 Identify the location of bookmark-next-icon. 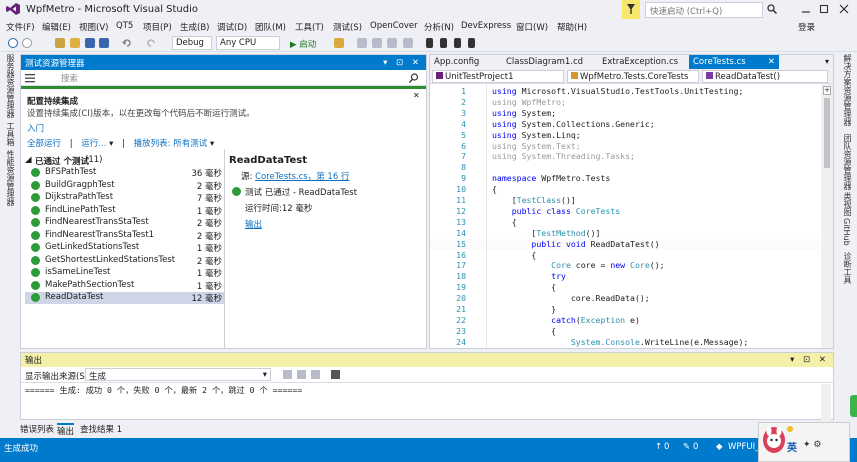
(457, 43).